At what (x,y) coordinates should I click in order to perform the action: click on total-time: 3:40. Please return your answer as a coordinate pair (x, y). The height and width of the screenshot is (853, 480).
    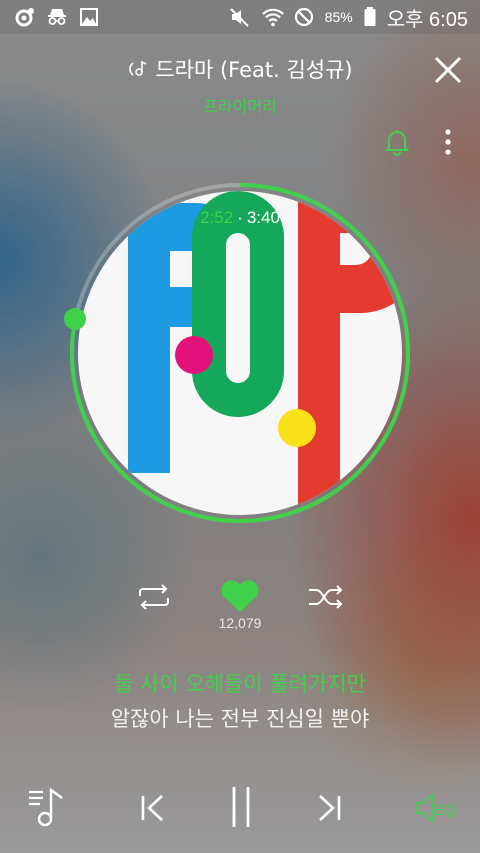
    Looking at the image, I should click on (263, 217).